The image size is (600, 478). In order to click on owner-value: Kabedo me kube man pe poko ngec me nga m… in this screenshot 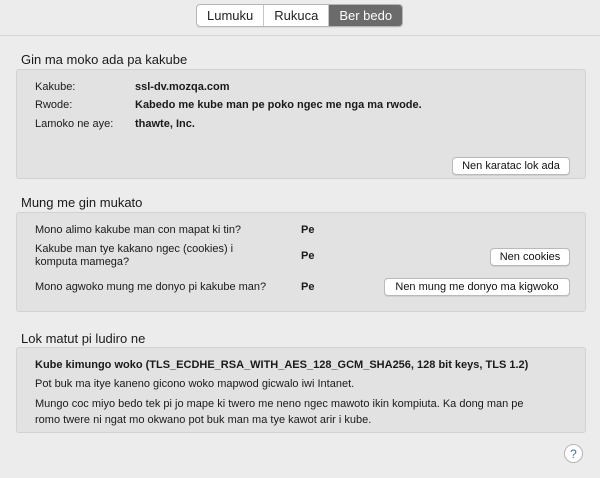, I will do `click(278, 105)`.